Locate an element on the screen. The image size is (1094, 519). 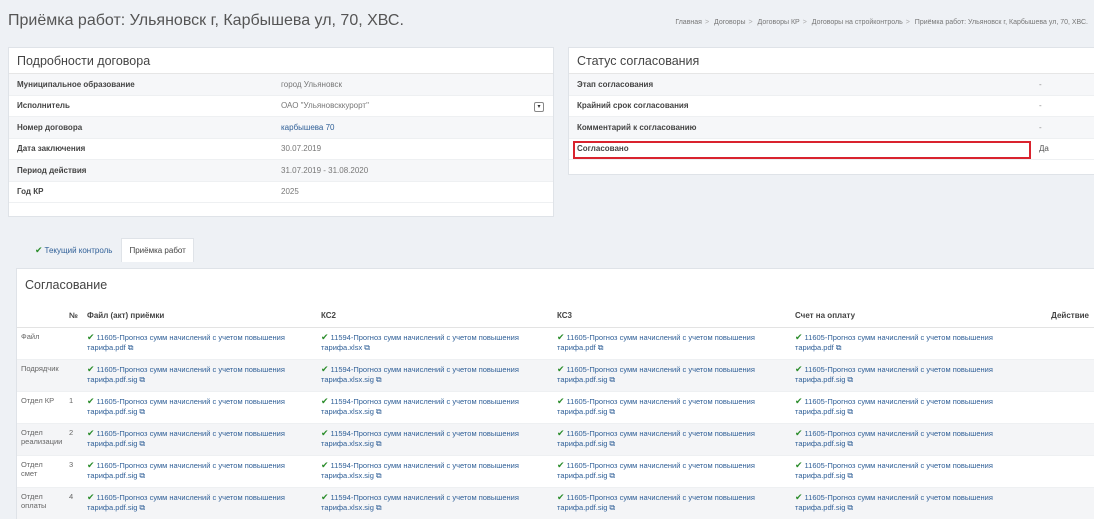
contract-number-link: карбышева 70 is located at coordinates (308, 127).